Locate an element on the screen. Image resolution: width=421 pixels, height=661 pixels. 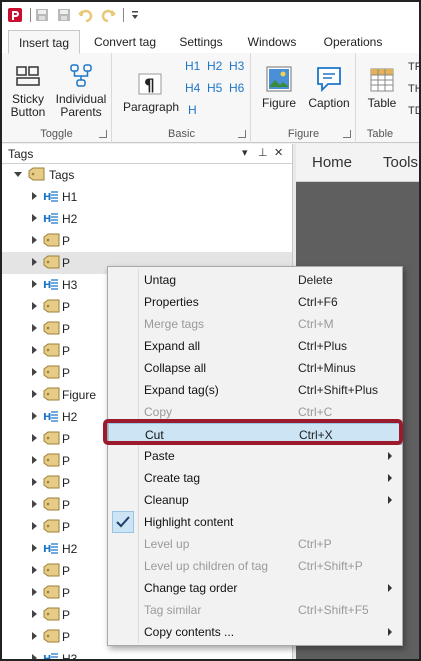
menu-item-properties: Properties Ctrl+F6 is located at coordinates (255, 302).